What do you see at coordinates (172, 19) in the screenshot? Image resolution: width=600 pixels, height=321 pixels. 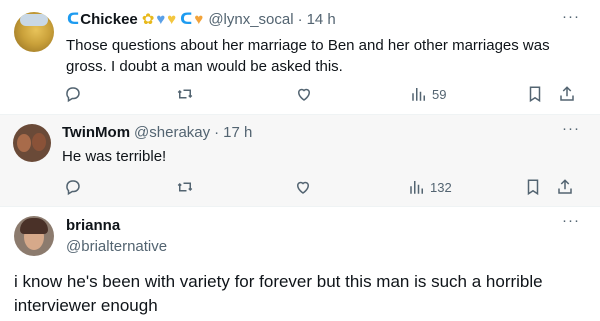 I see `yellow-heart-icon: ♥` at bounding box center [172, 19].